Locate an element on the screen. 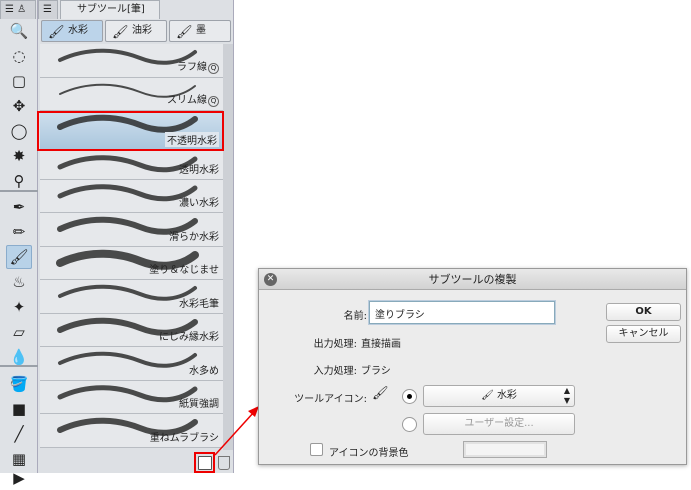 Image resolution: width=691 pixels, height=490 pixels. output-value: 直接描画 is located at coordinates (381, 344).